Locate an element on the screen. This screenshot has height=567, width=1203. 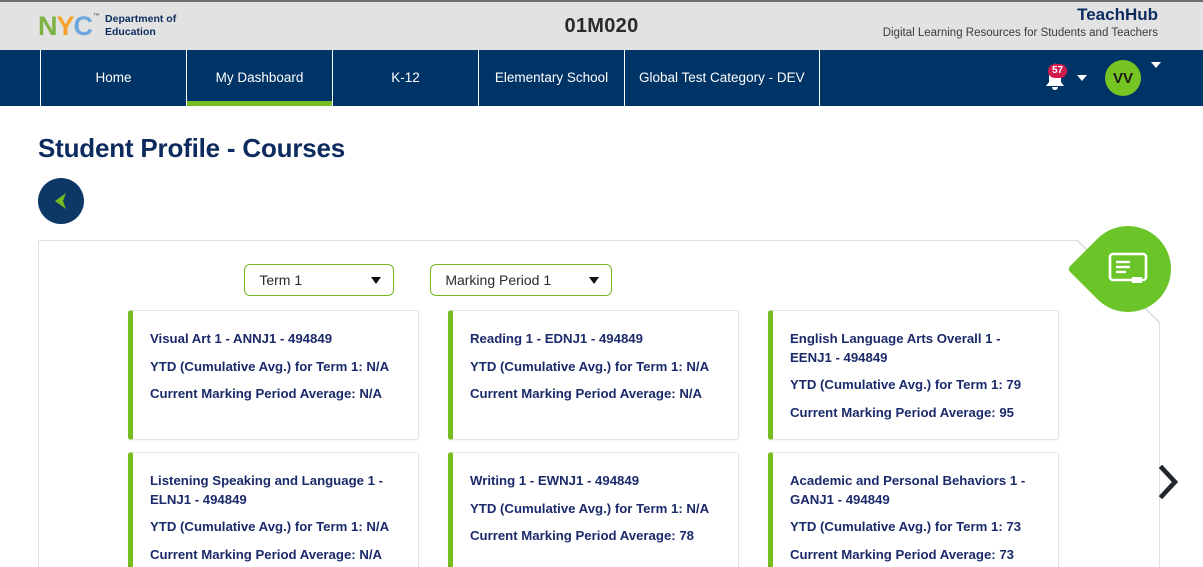
nav-item-home: Home is located at coordinates (113, 78).